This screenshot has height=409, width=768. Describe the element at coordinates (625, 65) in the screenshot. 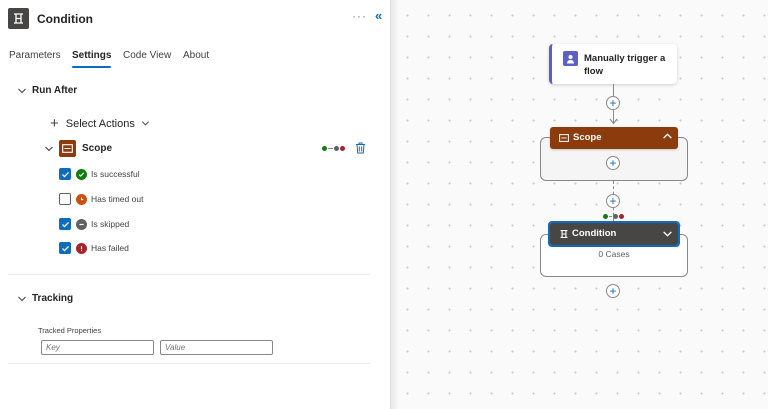

I see `trigger-label: Manually trigger a flow` at that location.